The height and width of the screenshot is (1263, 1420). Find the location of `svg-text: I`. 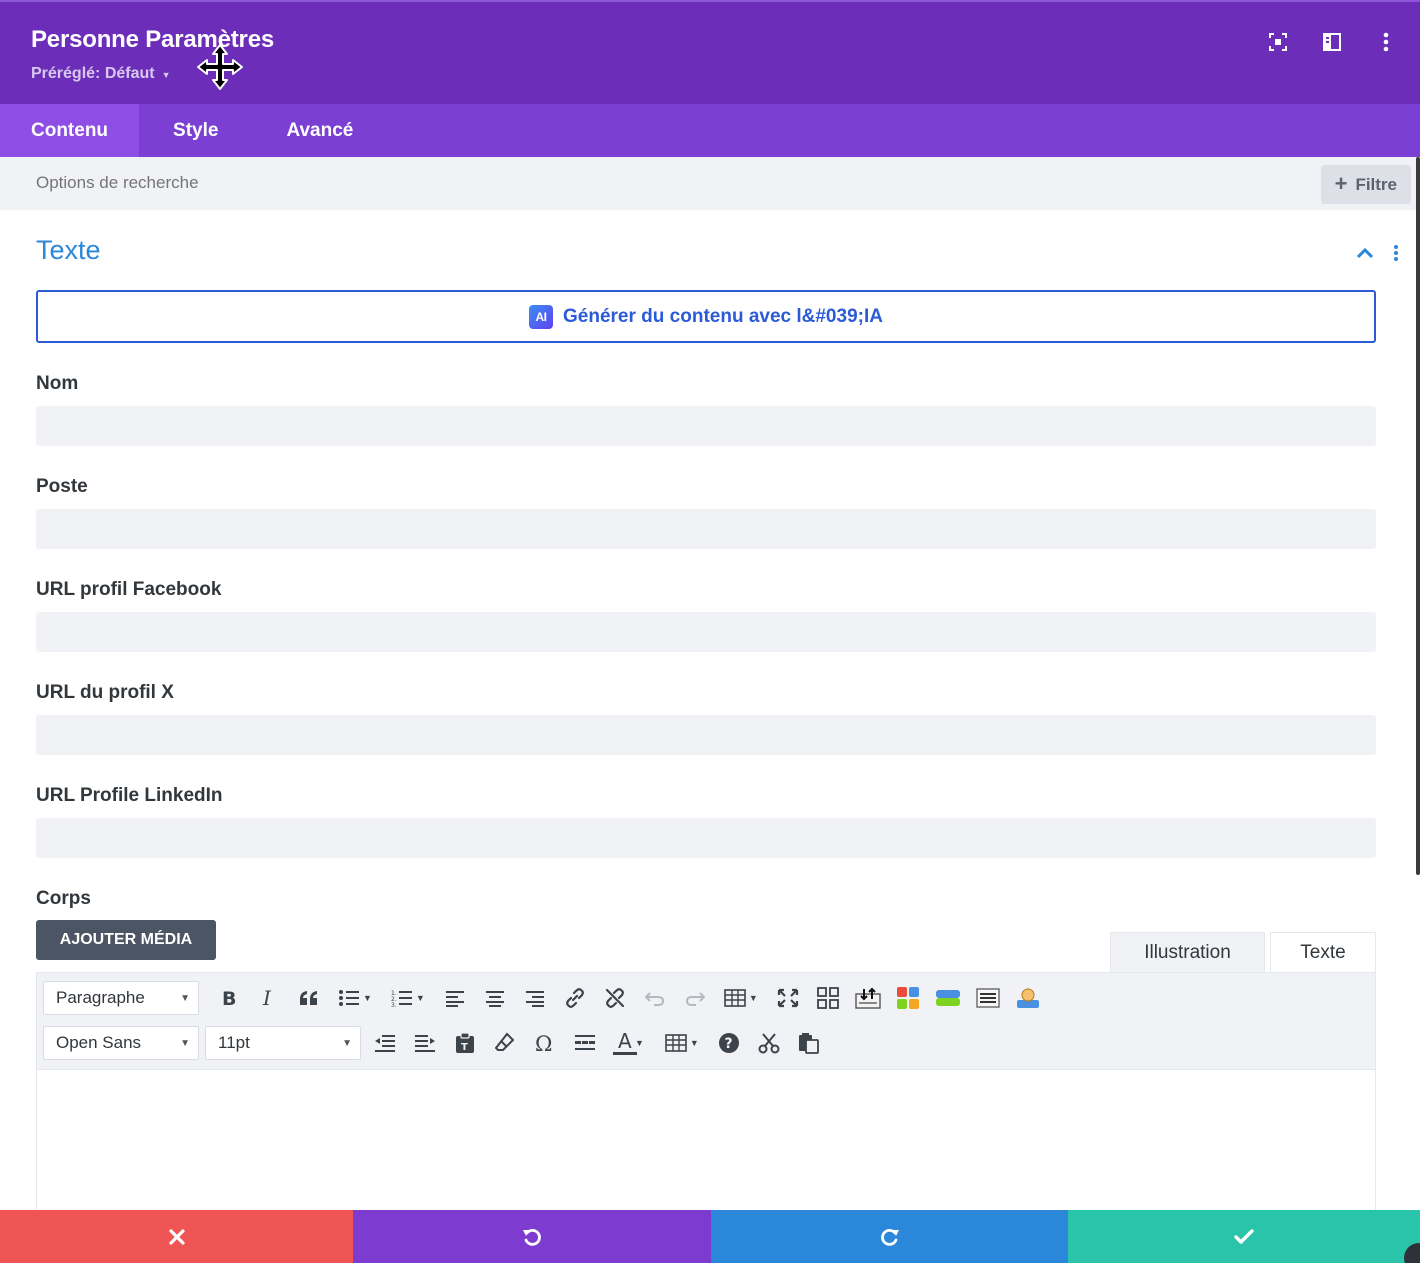

svg-text: I is located at coordinates (267, 998).